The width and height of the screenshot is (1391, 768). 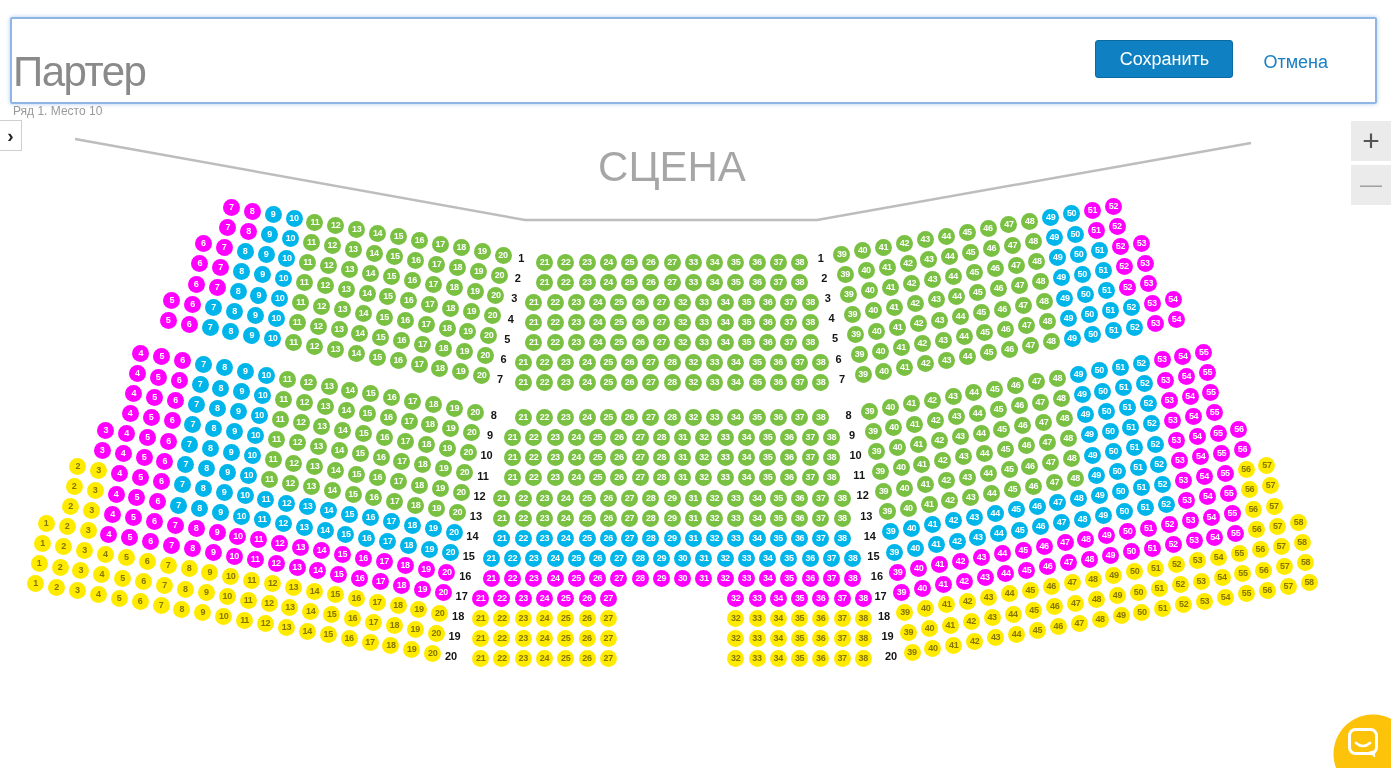 What do you see at coordinates (134, 393) in the screenshot?
I see `seat: 4` at bounding box center [134, 393].